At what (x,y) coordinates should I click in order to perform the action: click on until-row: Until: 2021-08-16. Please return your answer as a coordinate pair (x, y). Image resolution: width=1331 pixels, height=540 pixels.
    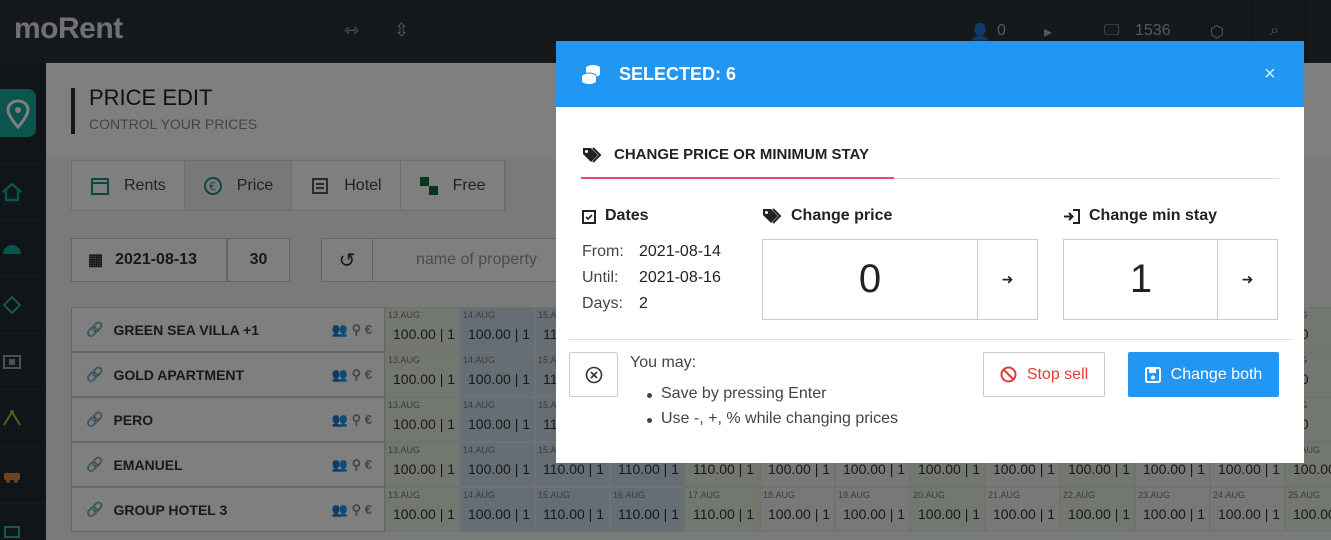
    Looking at the image, I should click on (651, 278).